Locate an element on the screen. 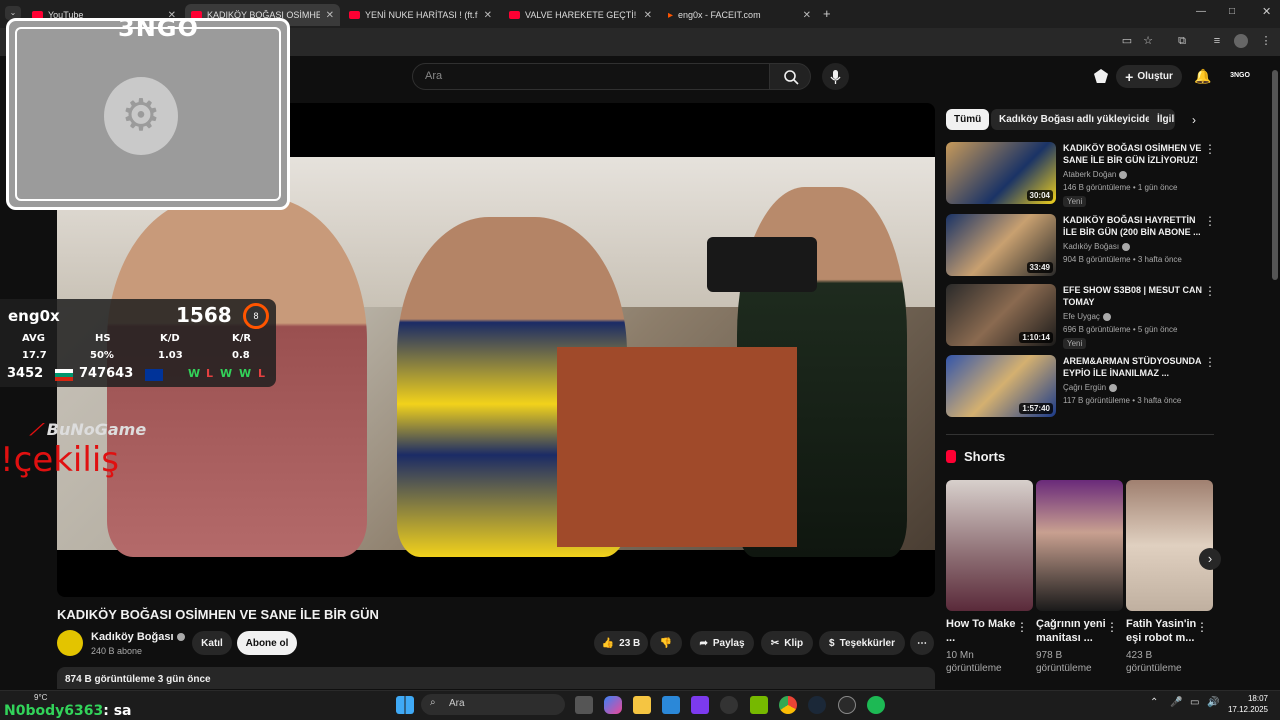  spotify-icon is located at coordinates (876, 705).